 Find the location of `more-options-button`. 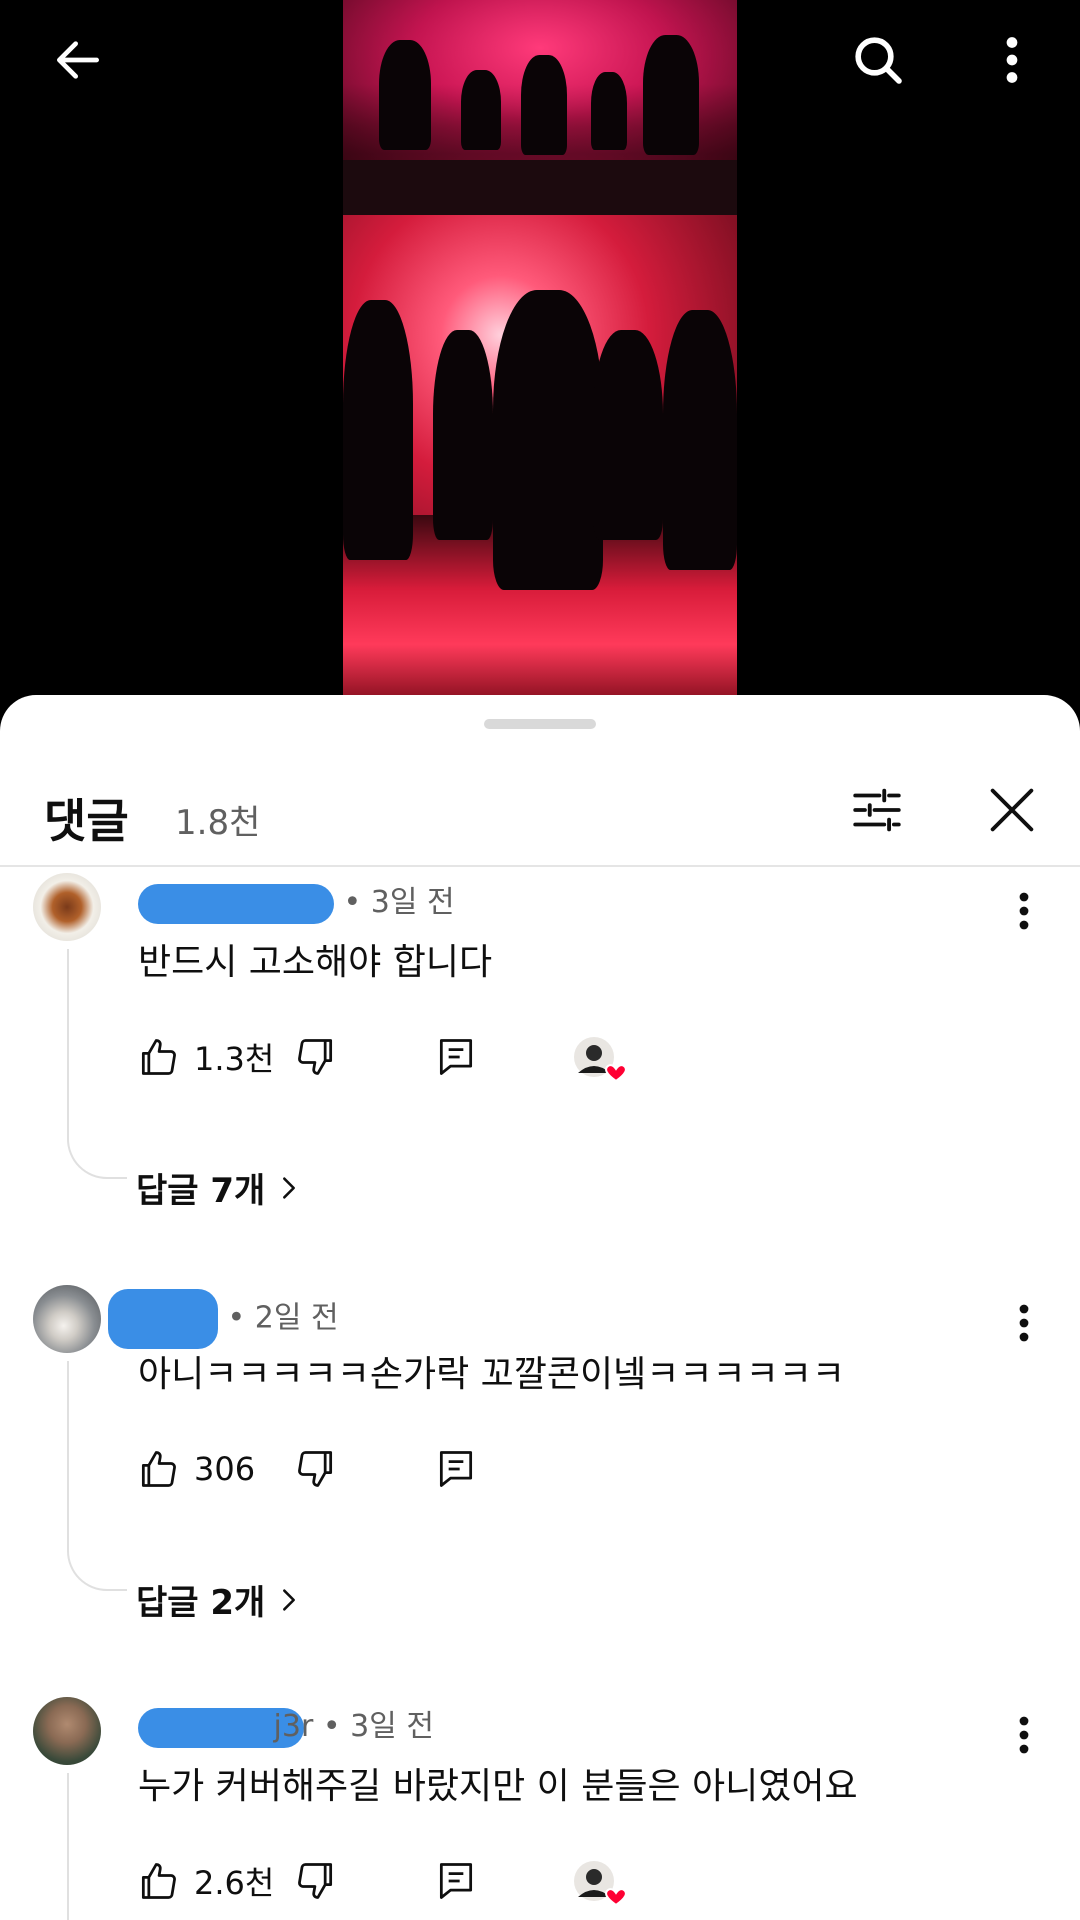

more-options-button is located at coordinates (1012, 60).